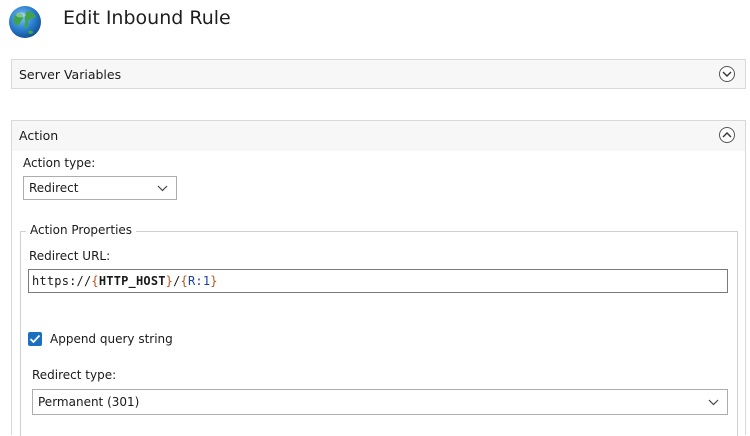 The width and height of the screenshot is (750, 436). Describe the element at coordinates (54, 188) in the screenshot. I see `action-type-value: Redirect` at that location.